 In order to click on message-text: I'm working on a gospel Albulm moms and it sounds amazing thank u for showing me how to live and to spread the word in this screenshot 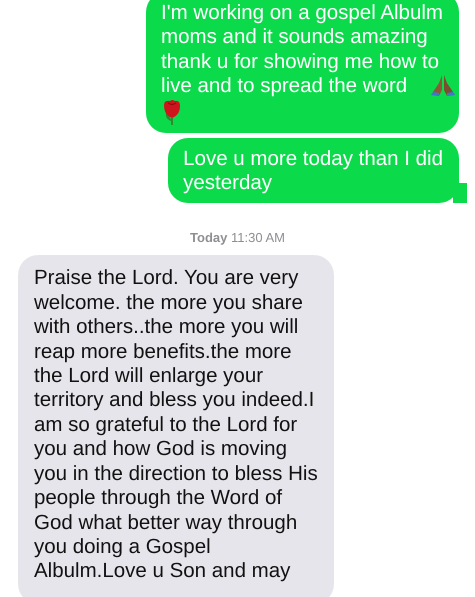, I will do `click(302, 50)`.